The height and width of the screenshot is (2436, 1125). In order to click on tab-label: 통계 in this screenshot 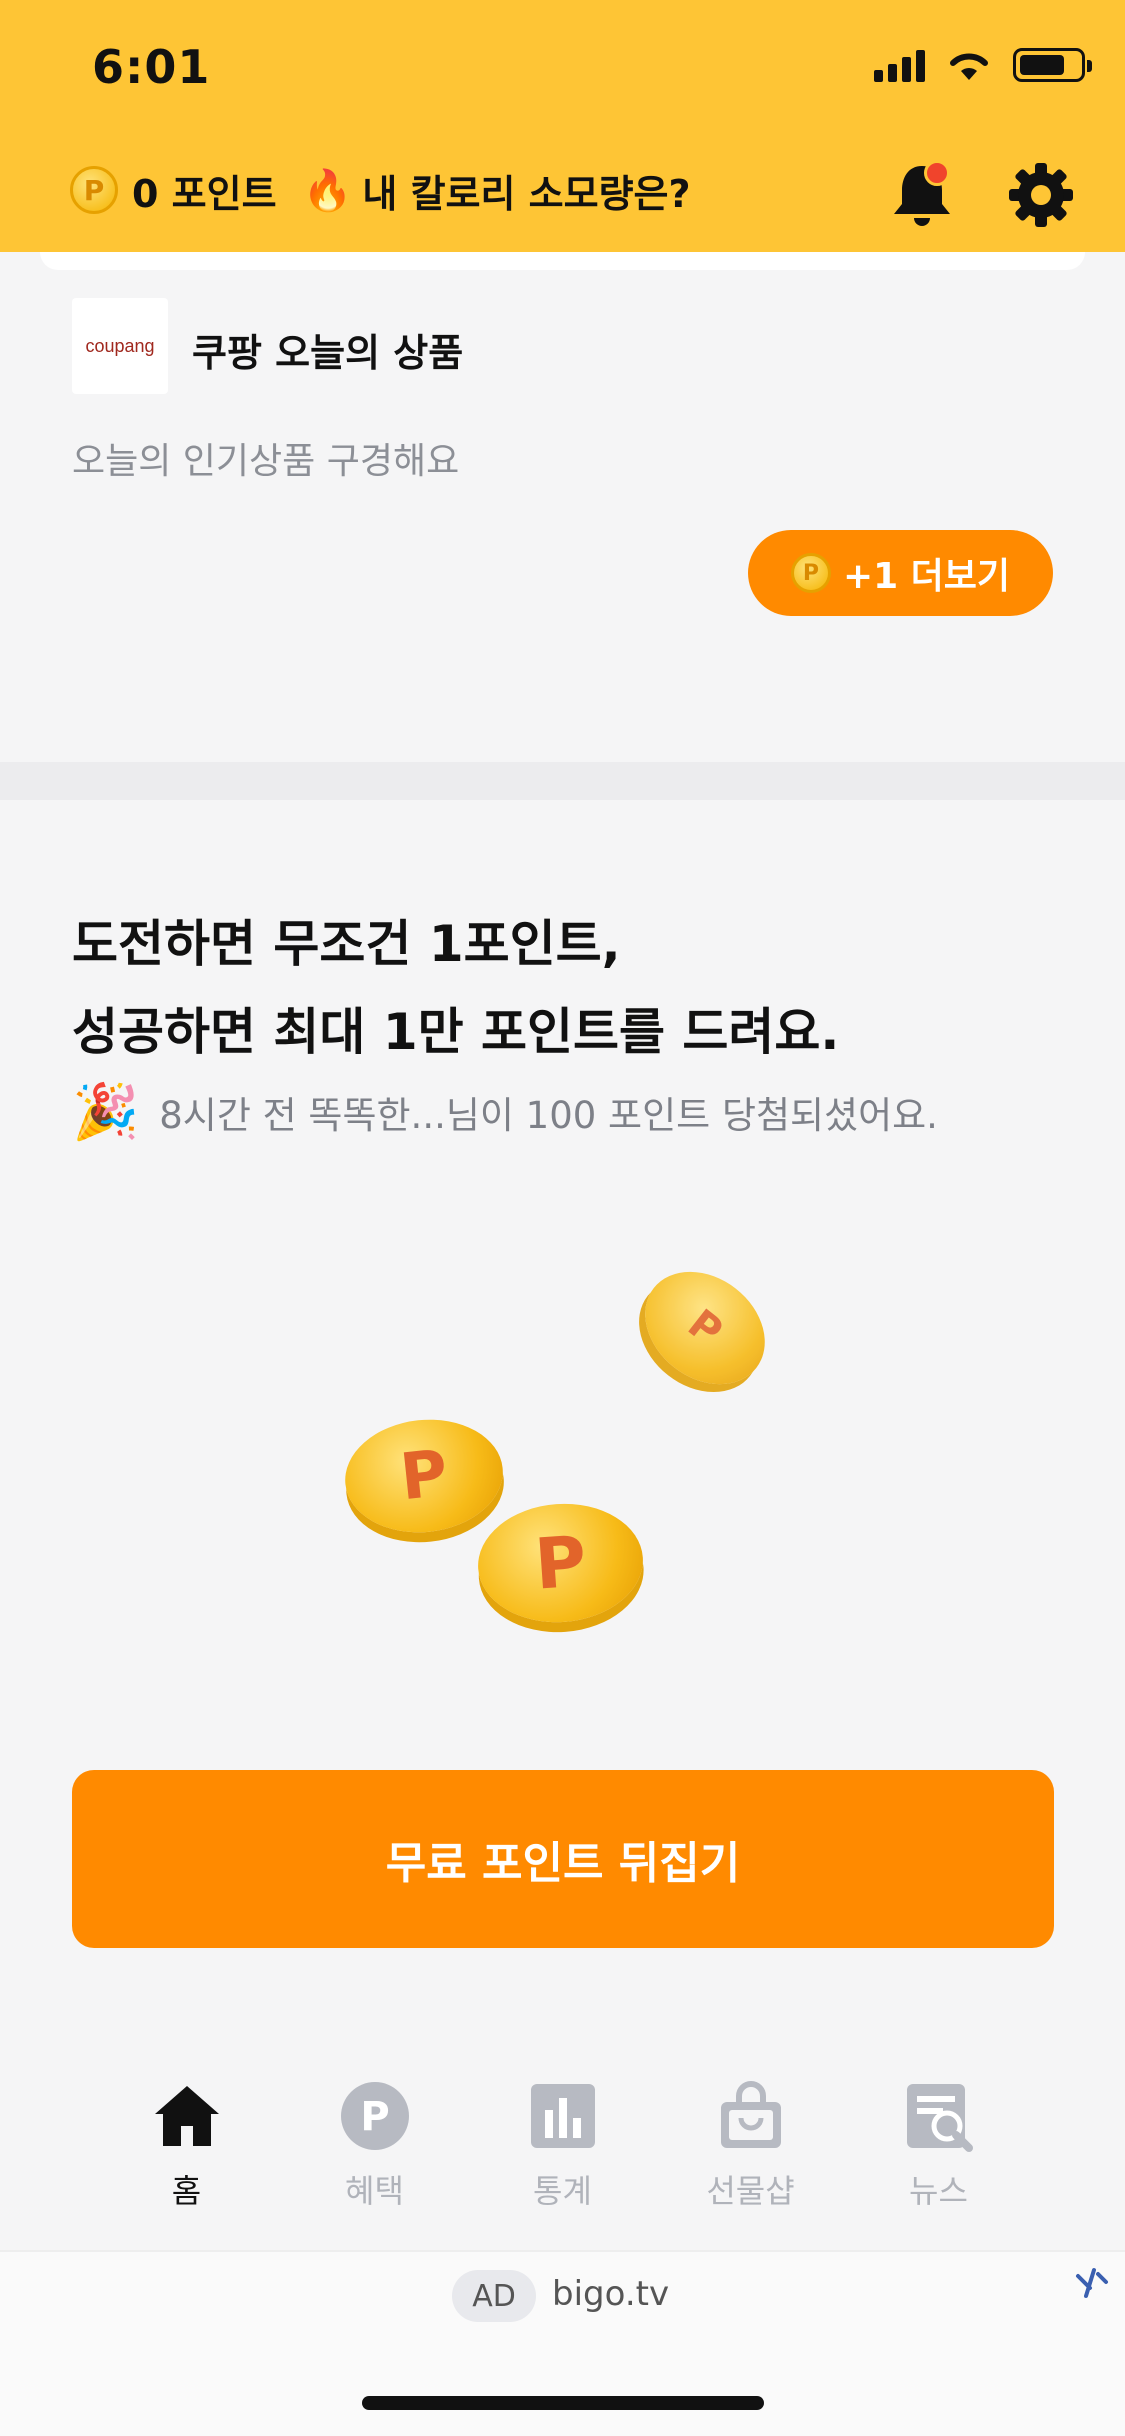, I will do `click(562, 2191)`.